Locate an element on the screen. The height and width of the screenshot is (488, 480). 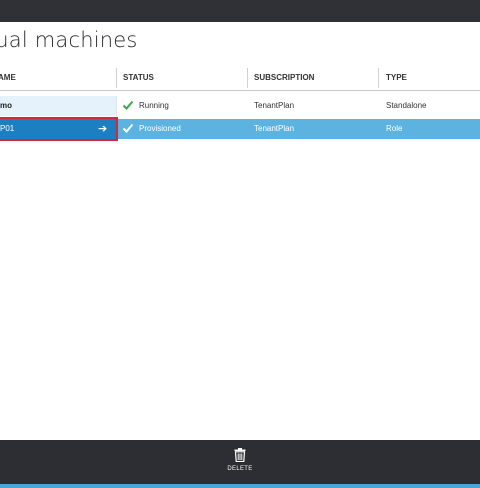
vm-type: Standalone is located at coordinates (406, 105).